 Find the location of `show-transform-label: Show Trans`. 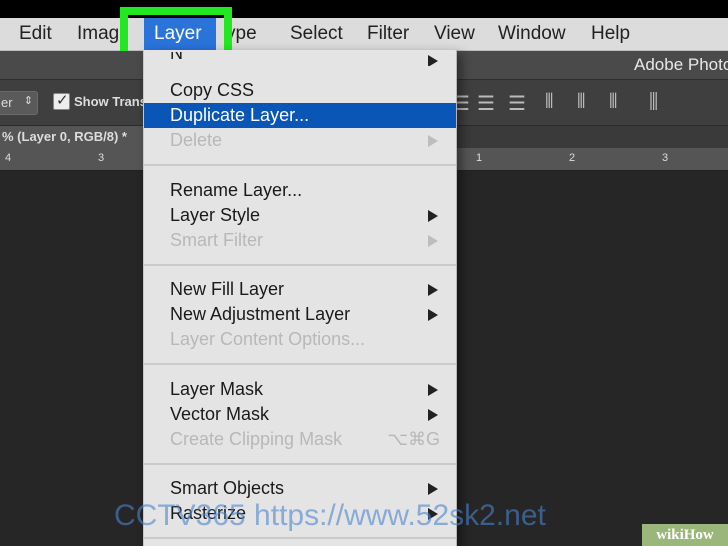

show-transform-label: Show Trans is located at coordinates (110, 101).